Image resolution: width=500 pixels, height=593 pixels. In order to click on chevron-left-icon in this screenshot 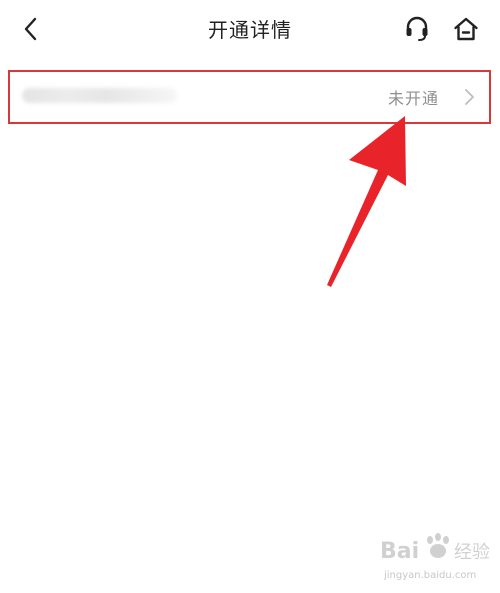, I will do `click(30, 29)`.